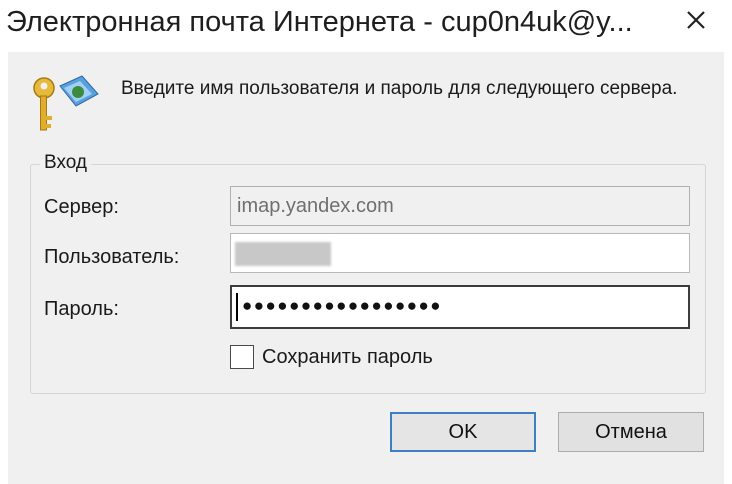 The width and height of the screenshot is (732, 484). Describe the element at coordinates (66, 103) in the screenshot. I see `keys-icon` at that location.